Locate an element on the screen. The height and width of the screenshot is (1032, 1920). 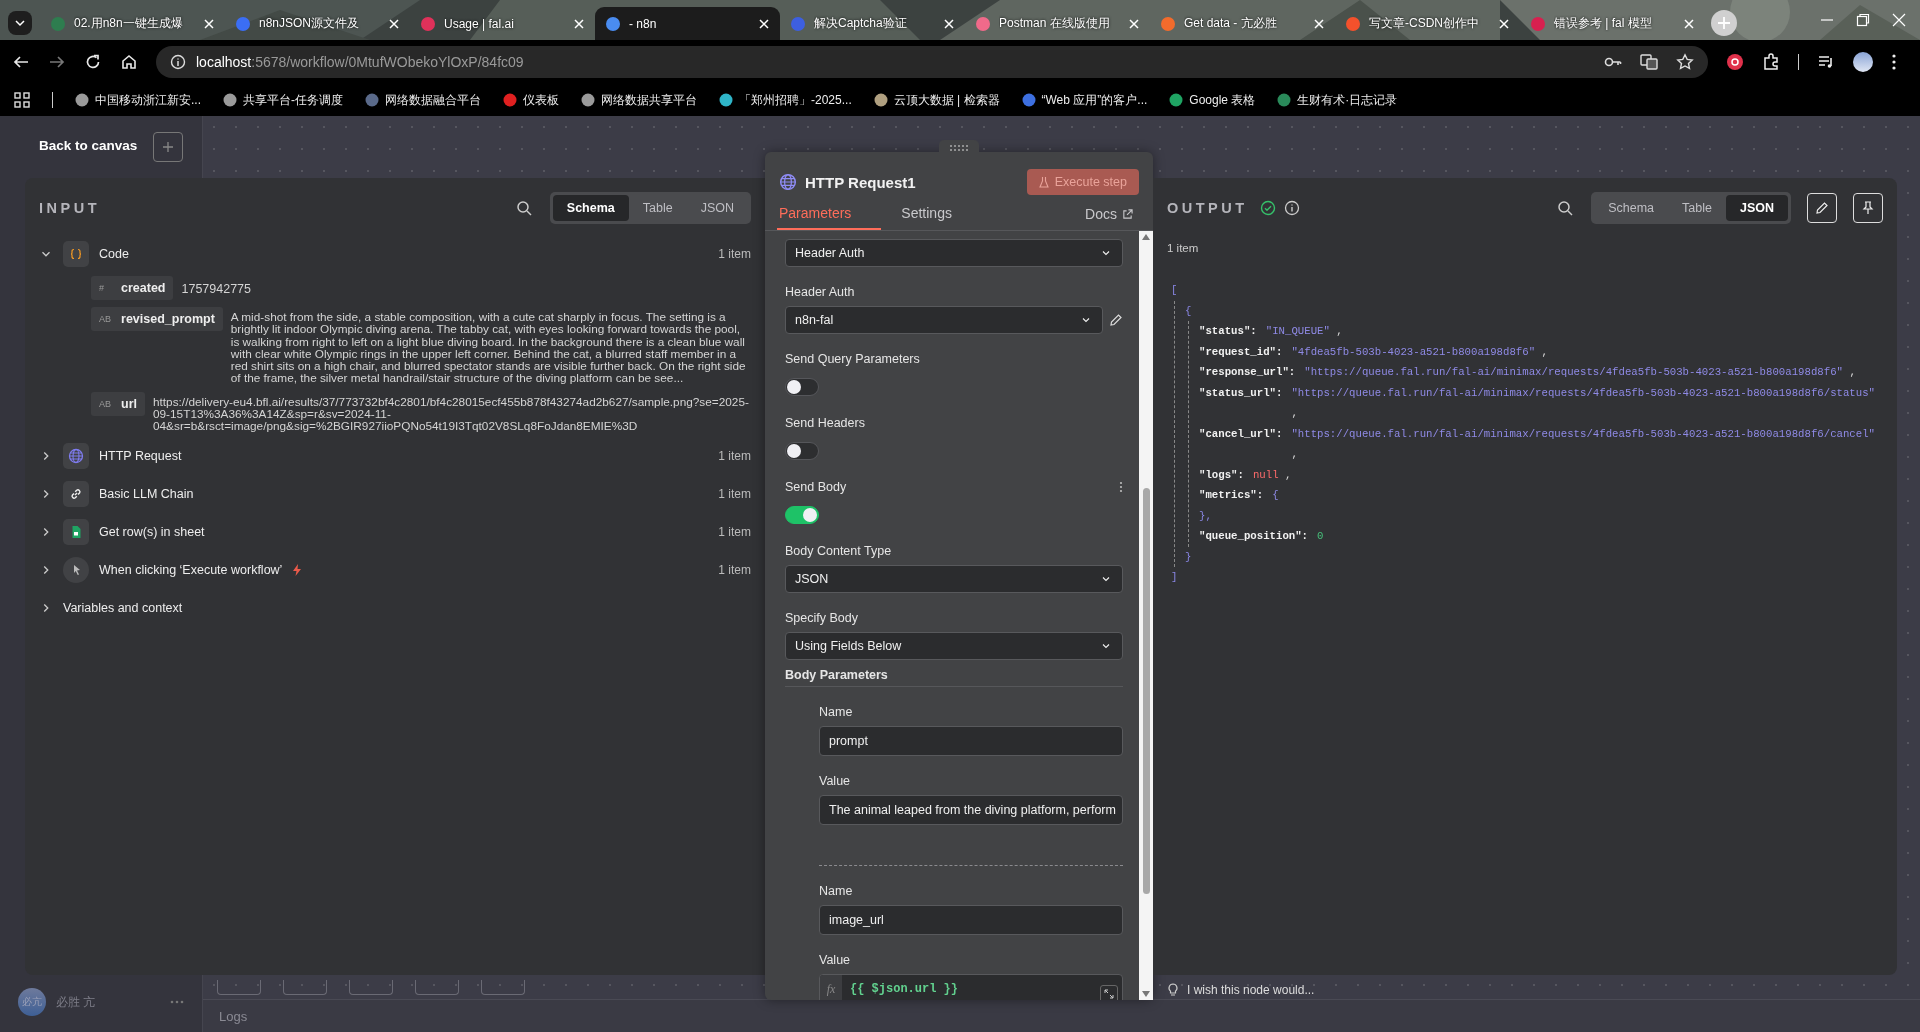
node-name: Basic LLM Chain is located at coordinates (146, 494).